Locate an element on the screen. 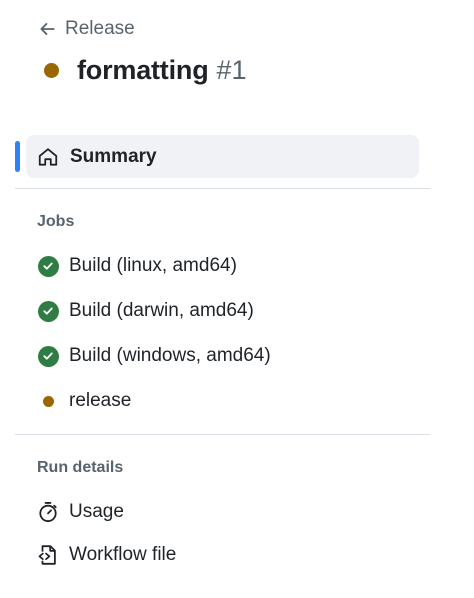 The image size is (474, 598). file-code-icon is located at coordinates (48, 555).